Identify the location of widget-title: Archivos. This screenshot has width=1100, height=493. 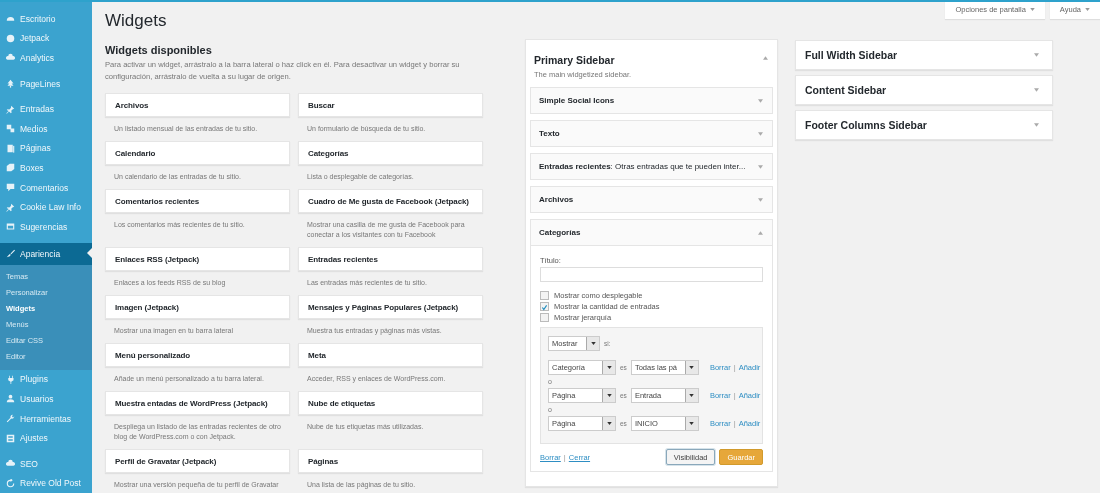
(556, 199).